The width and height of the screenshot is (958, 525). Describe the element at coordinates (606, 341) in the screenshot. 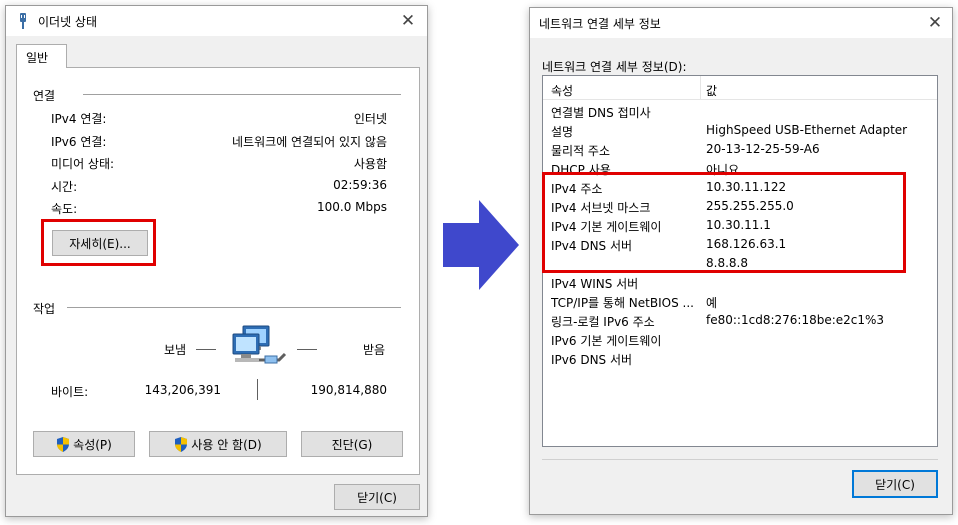

I see `row-property: IPv6 기본 게이트웨이` at that location.